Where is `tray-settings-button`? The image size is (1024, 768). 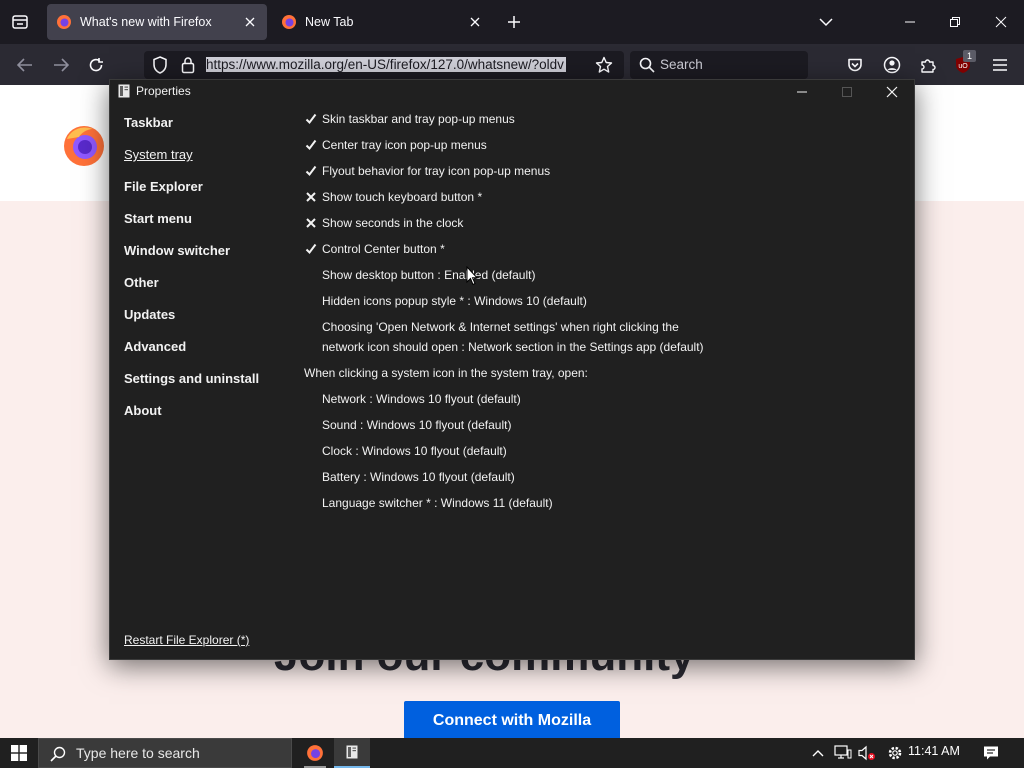 tray-settings-button is located at coordinates (895, 753).